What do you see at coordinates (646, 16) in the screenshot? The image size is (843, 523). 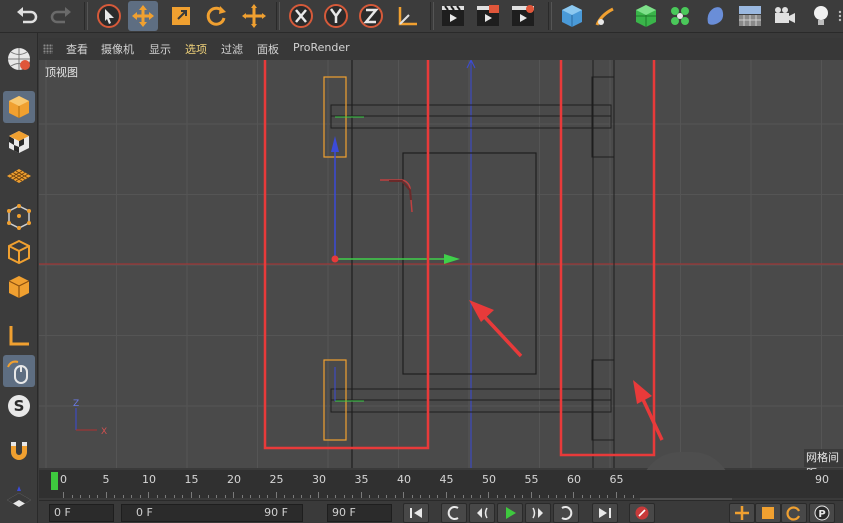 I see `subdivision-button` at bounding box center [646, 16].